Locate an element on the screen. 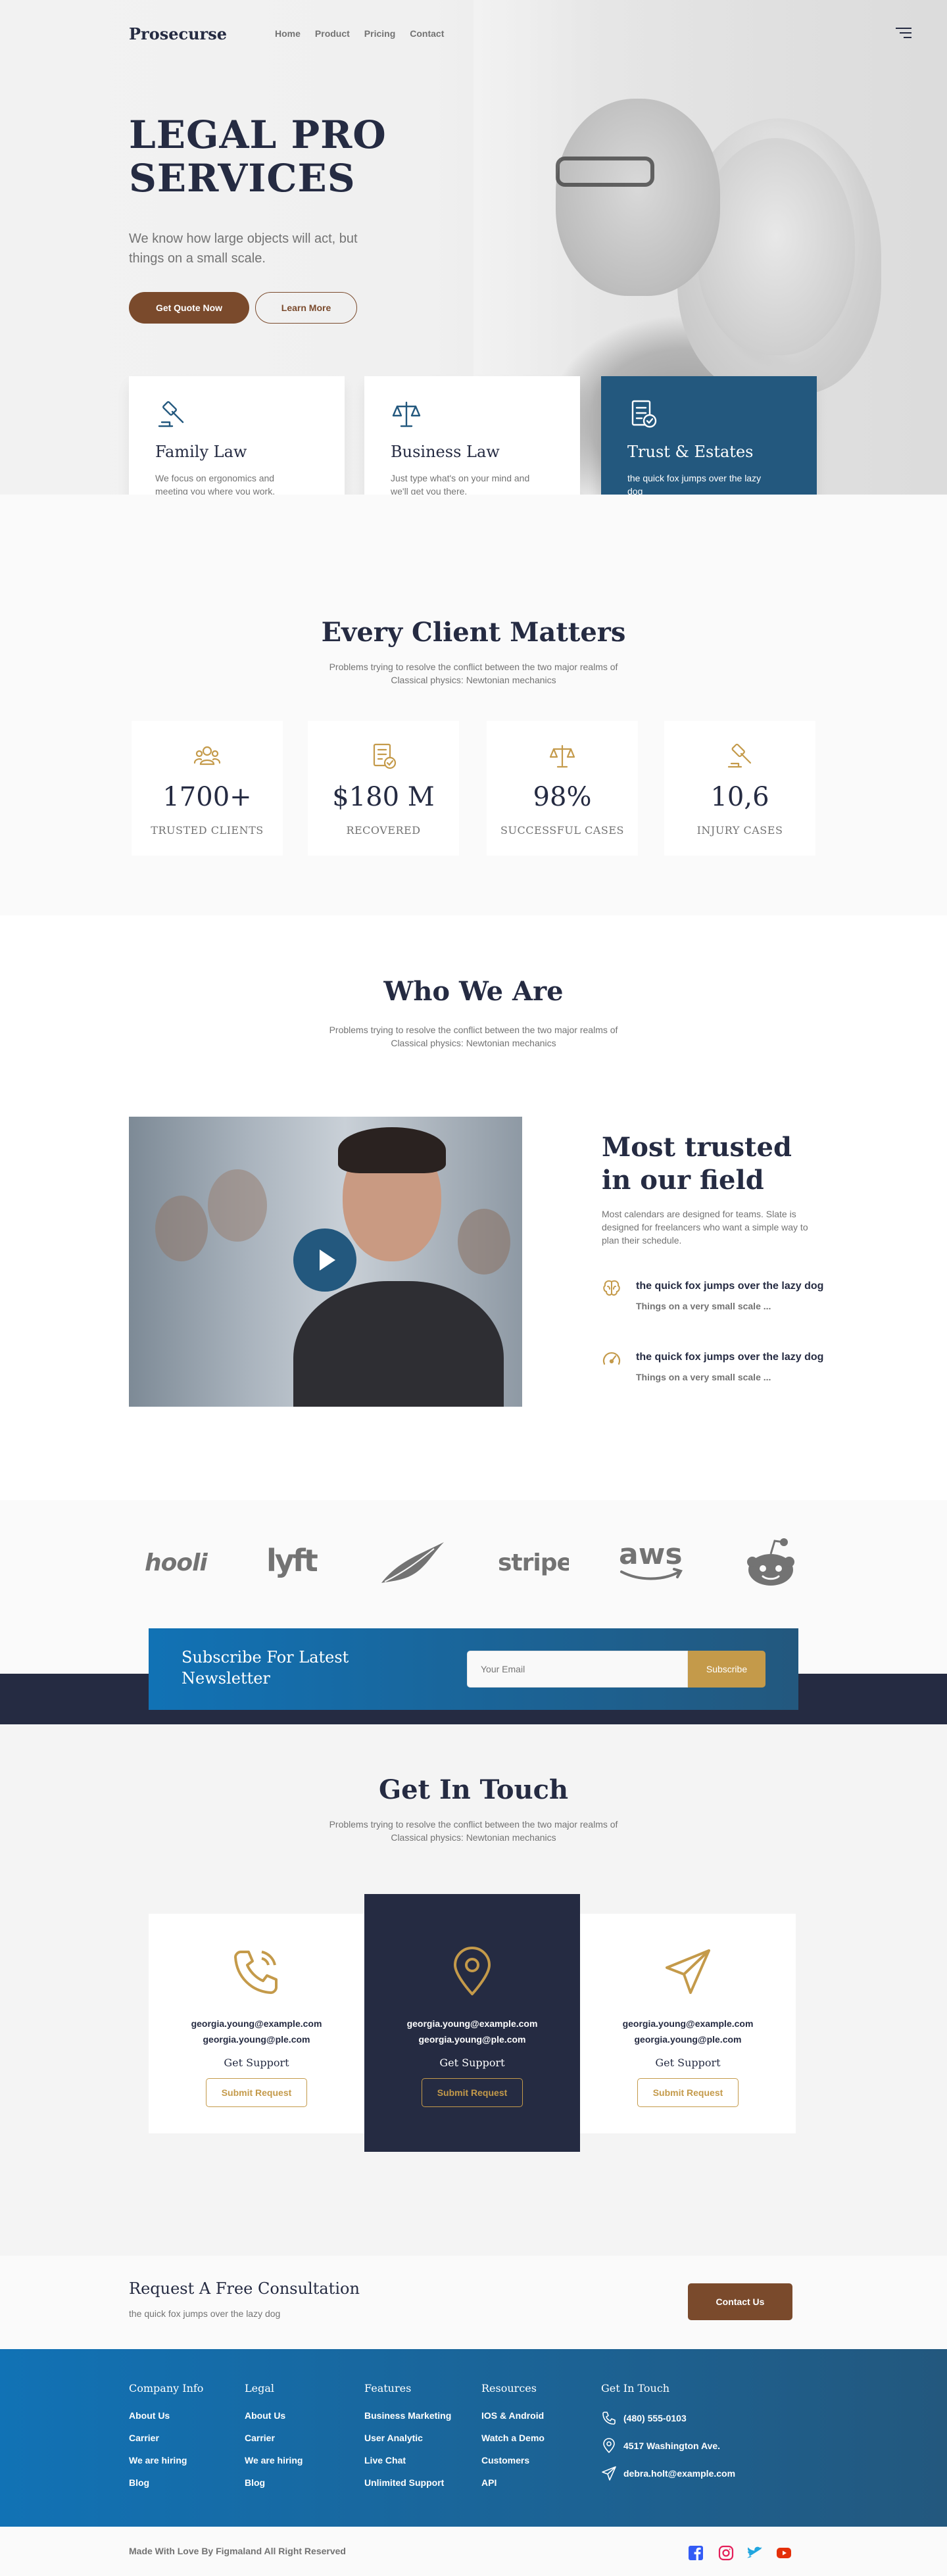 The height and width of the screenshot is (2576, 947). service-title: Family Law is located at coordinates (201, 452).